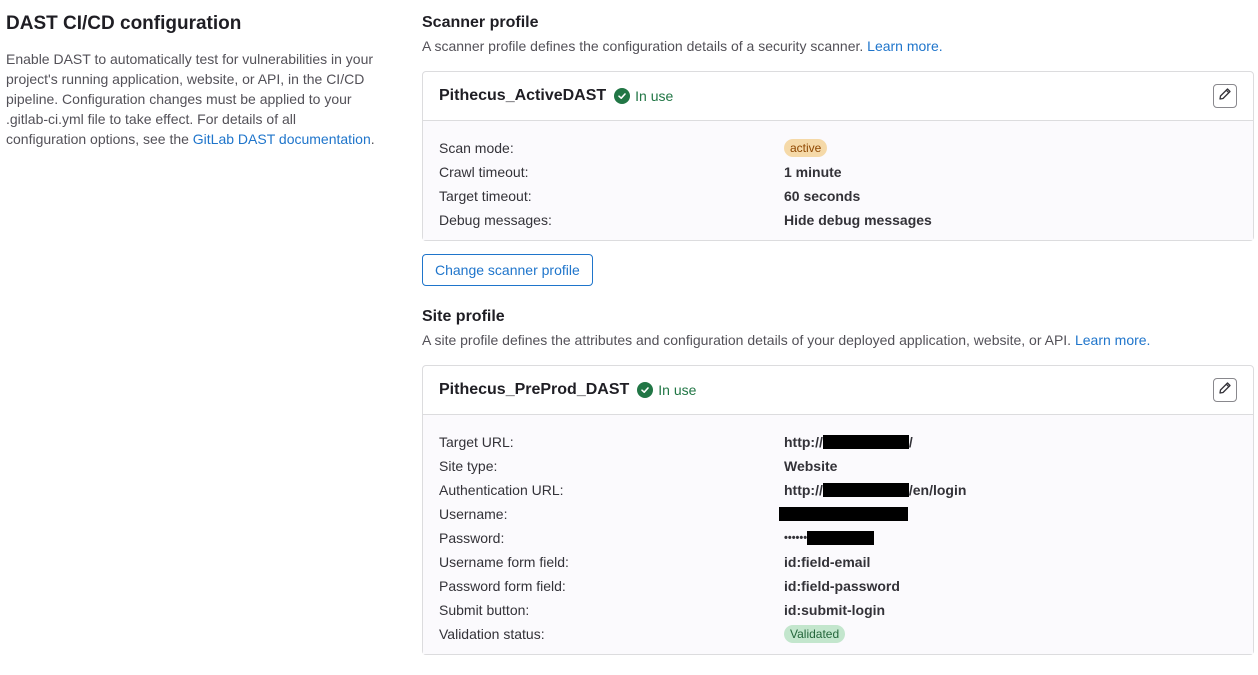 The image size is (1258, 675). Describe the element at coordinates (835, 610) in the screenshot. I see `submit-button-value: id:submit-login` at that location.